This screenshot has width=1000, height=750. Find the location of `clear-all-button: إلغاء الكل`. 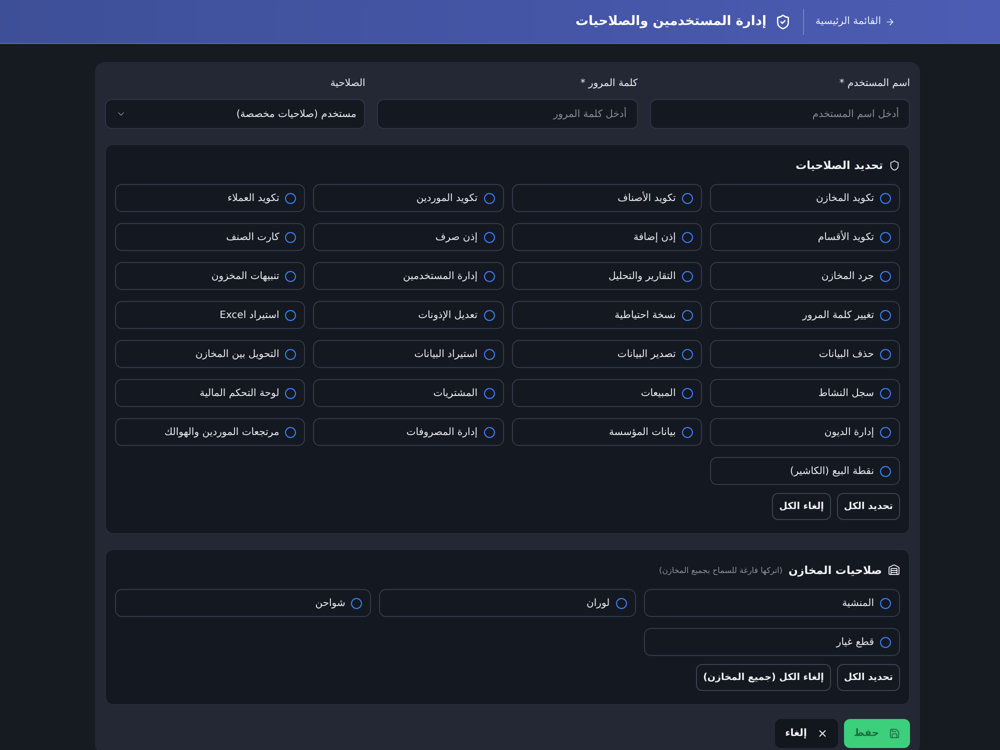

clear-all-button: إلغاء الكل is located at coordinates (801, 506).